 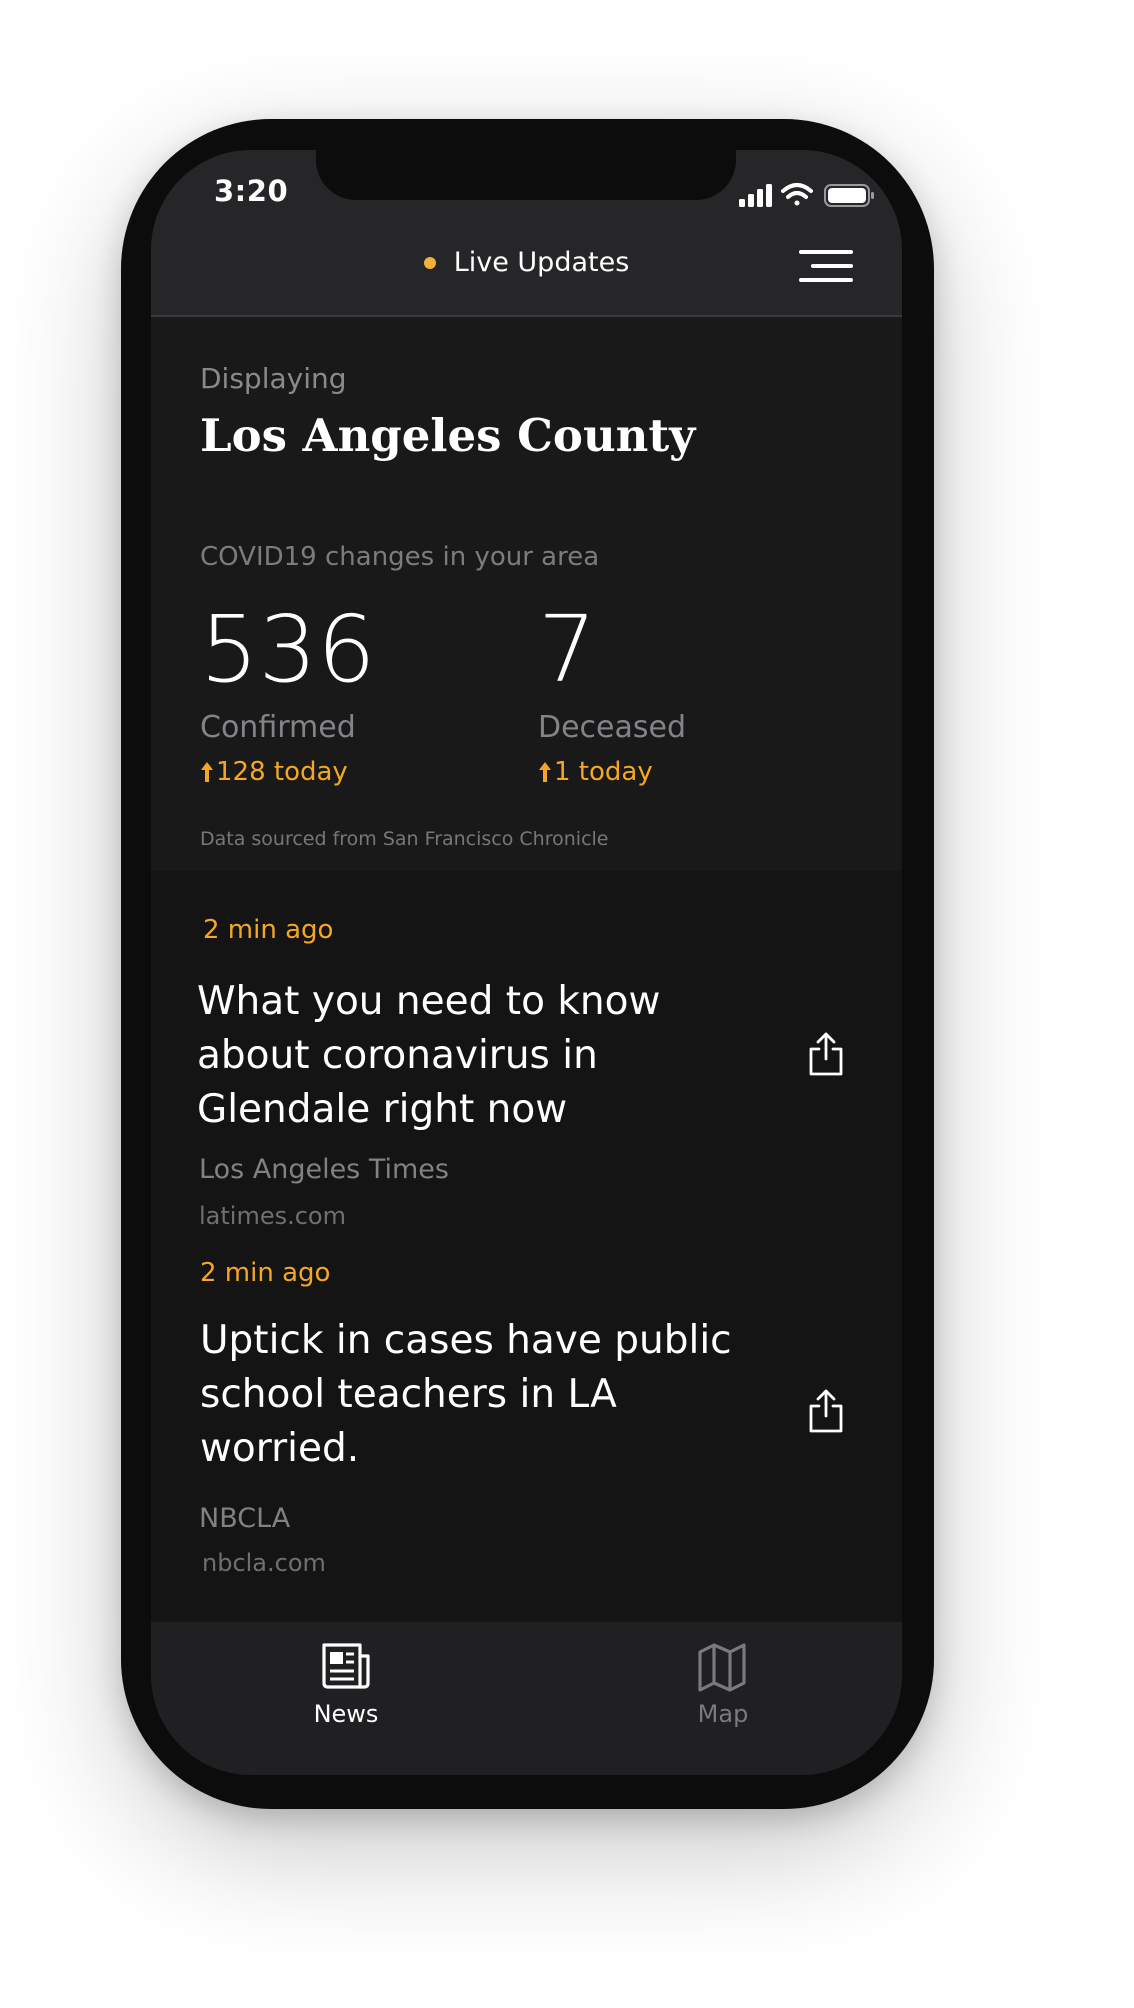 I want to click on deceased-delta-text: 1 today, so click(x=603, y=772).